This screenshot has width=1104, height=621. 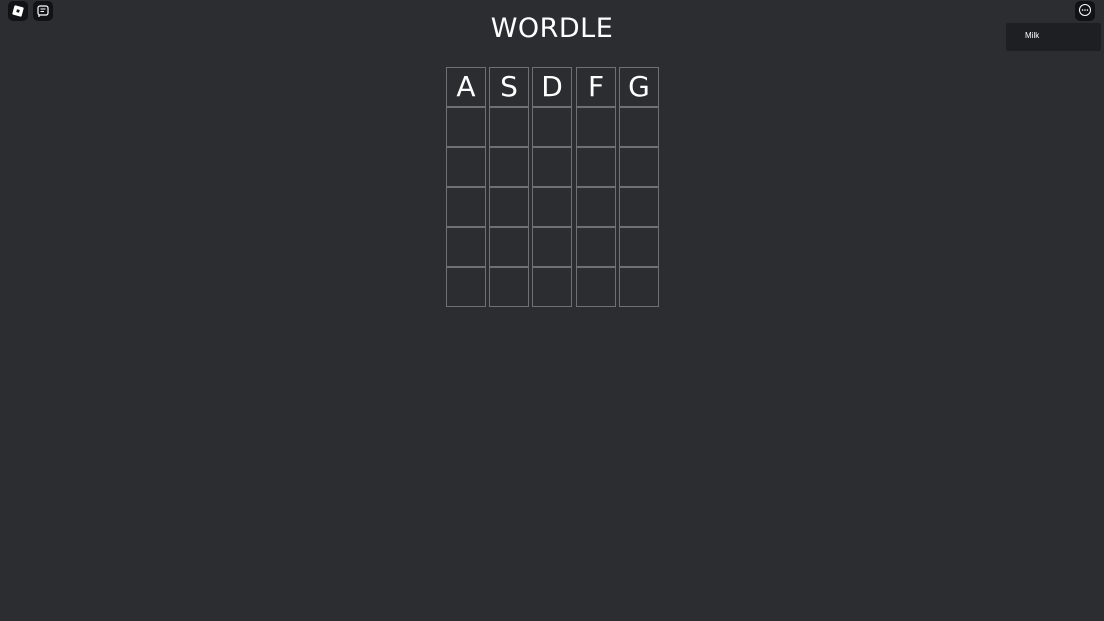 I want to click on letter-tile: D, so click(x=552, y=87).